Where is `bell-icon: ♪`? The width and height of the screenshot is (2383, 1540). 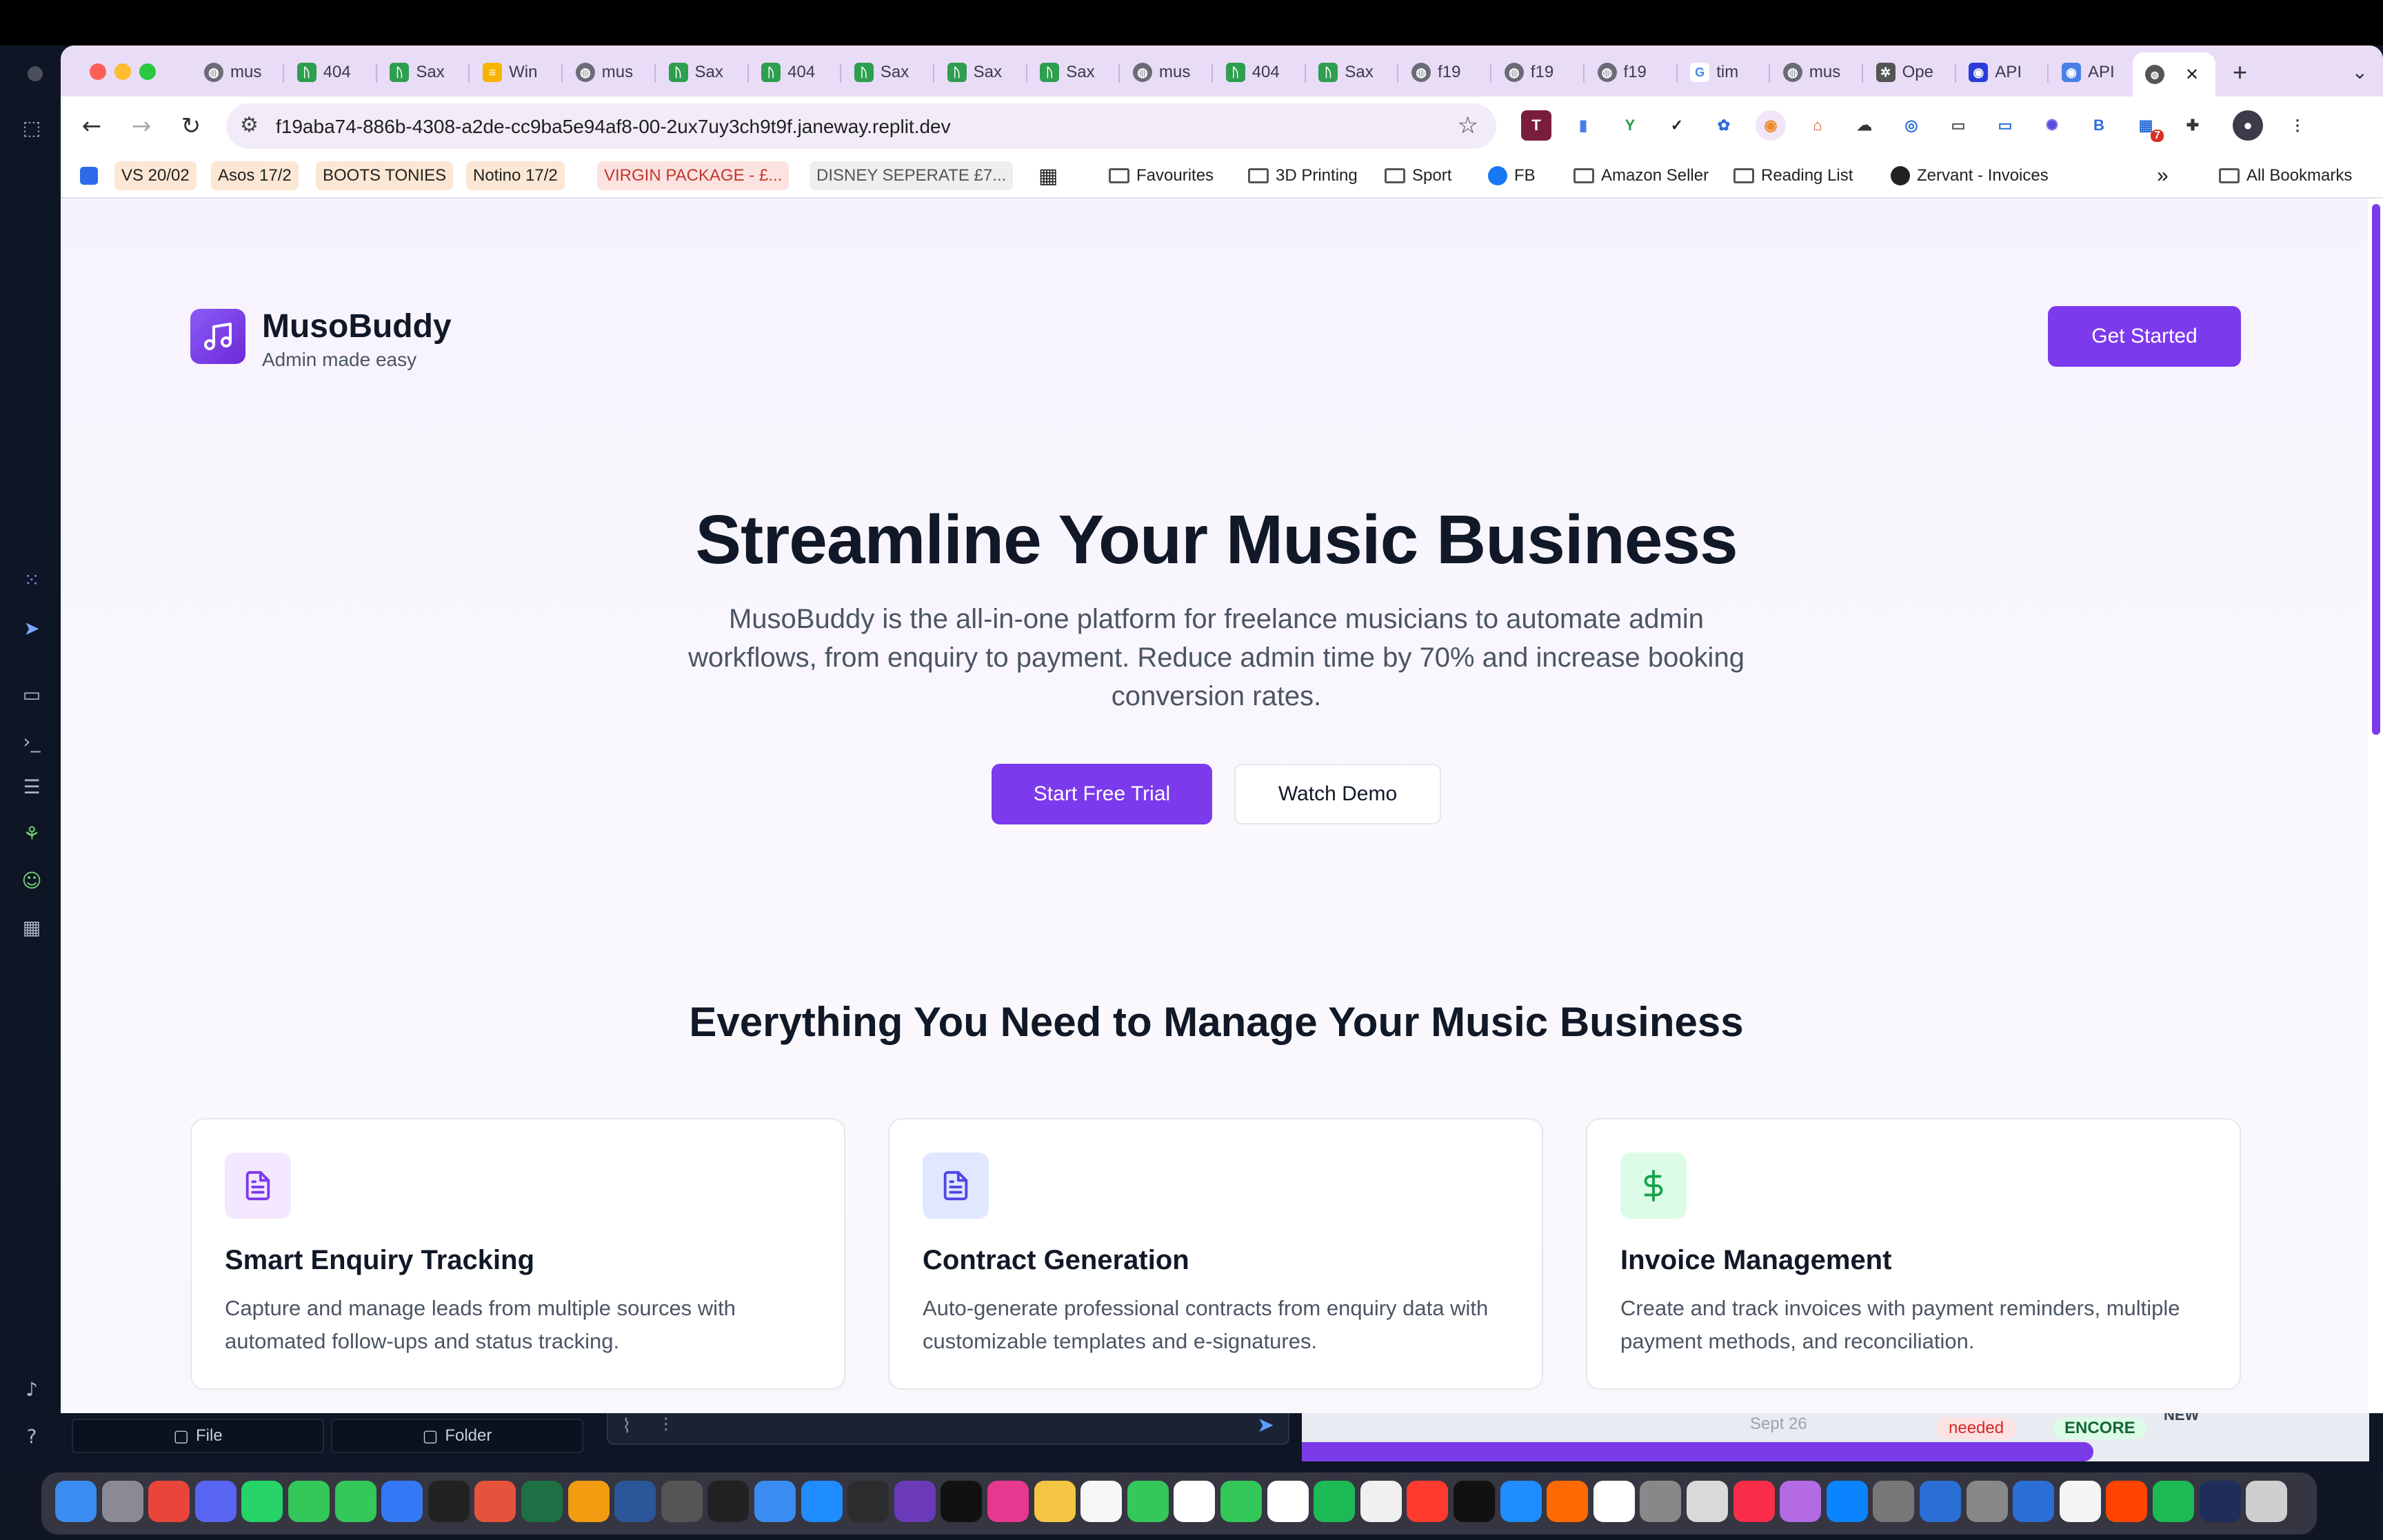 bell-icon: ♪ is located at coordinates (32, 1390).